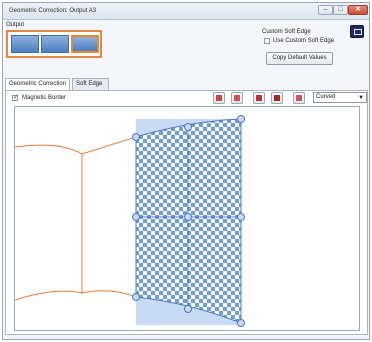 The height and width of the screenshot is (342, 372). I want to click on minimize-button: –, so click(325, 10).